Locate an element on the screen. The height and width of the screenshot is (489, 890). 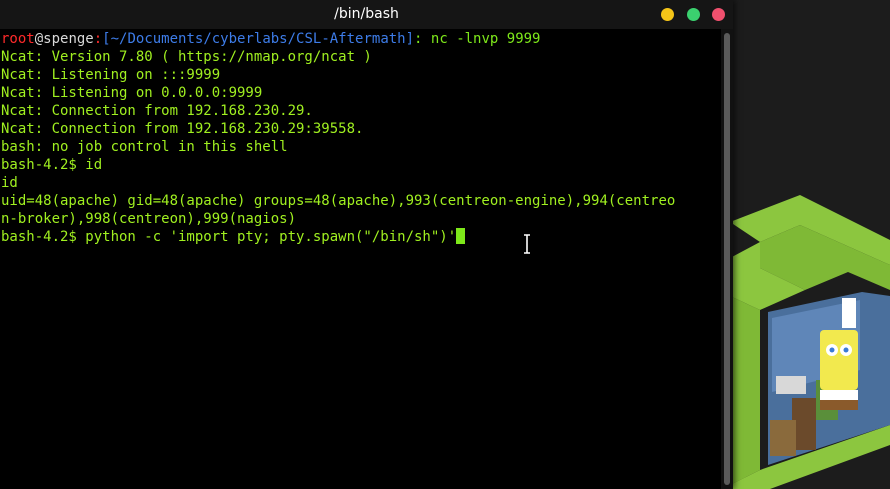
close-button is located at coordinates (718, 14).